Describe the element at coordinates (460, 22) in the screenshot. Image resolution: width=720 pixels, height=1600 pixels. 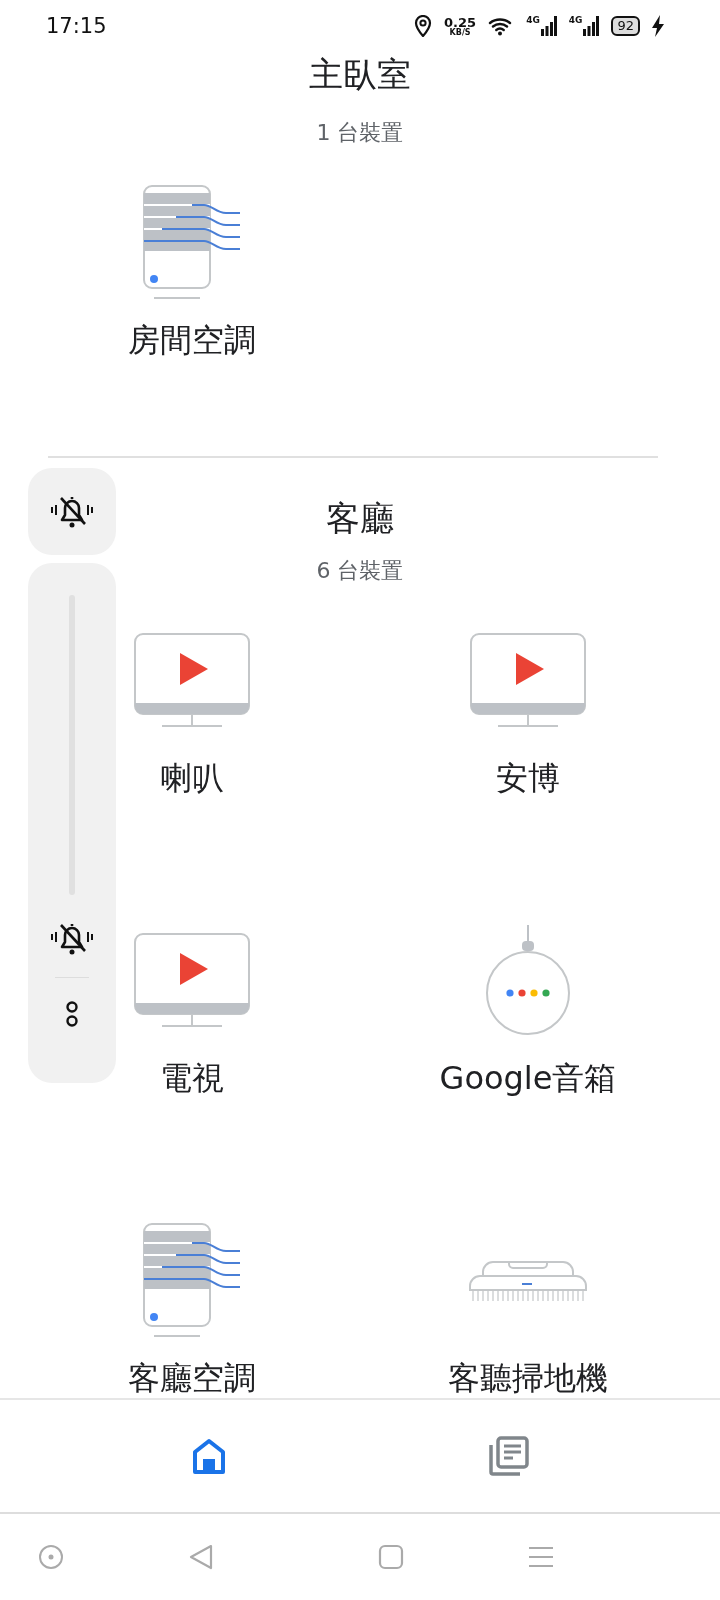
I see `network-speed: 0.25` at that location.